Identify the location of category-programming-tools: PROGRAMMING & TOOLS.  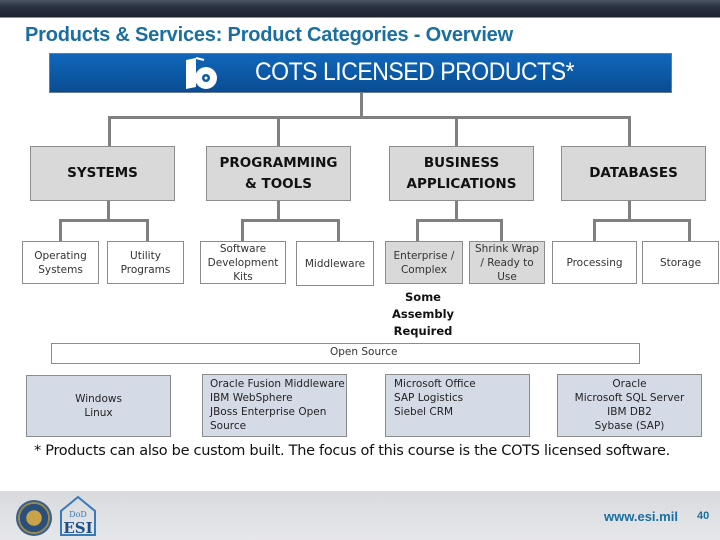
(278, 173).